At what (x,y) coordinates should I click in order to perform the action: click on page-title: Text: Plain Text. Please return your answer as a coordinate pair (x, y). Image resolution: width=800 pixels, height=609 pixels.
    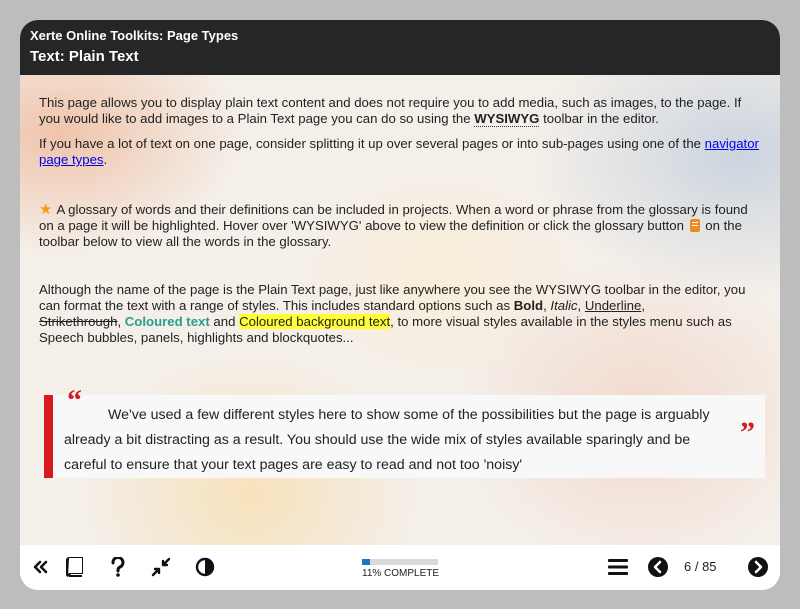
    Looking at the image, I should click on (84, 56).